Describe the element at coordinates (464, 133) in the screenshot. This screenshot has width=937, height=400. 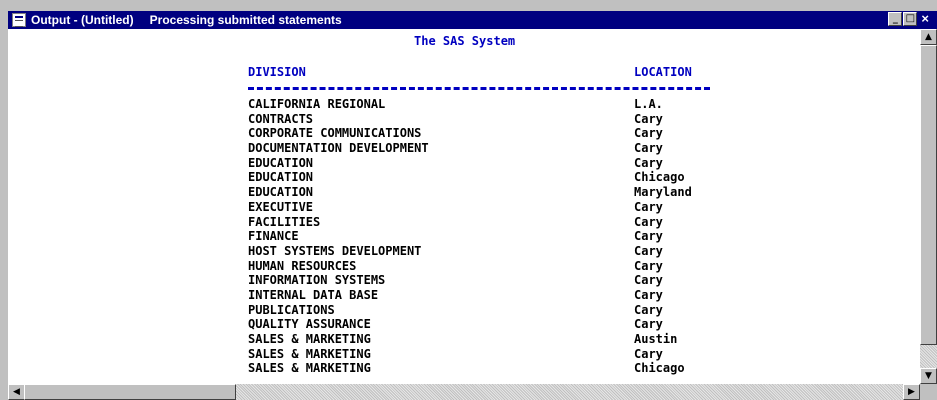
I see `table-row: CORPORATE COMMUNICATIONS Cary` at that location.